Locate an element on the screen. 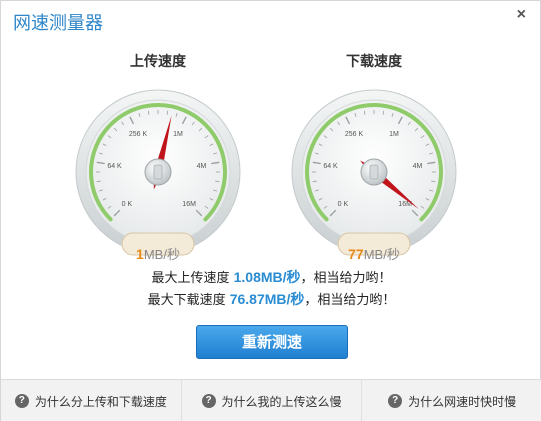 This screenshot has height=421, width=541. help-link-label: 为什么网速时快时慢 is located at coordinates (462, 401).